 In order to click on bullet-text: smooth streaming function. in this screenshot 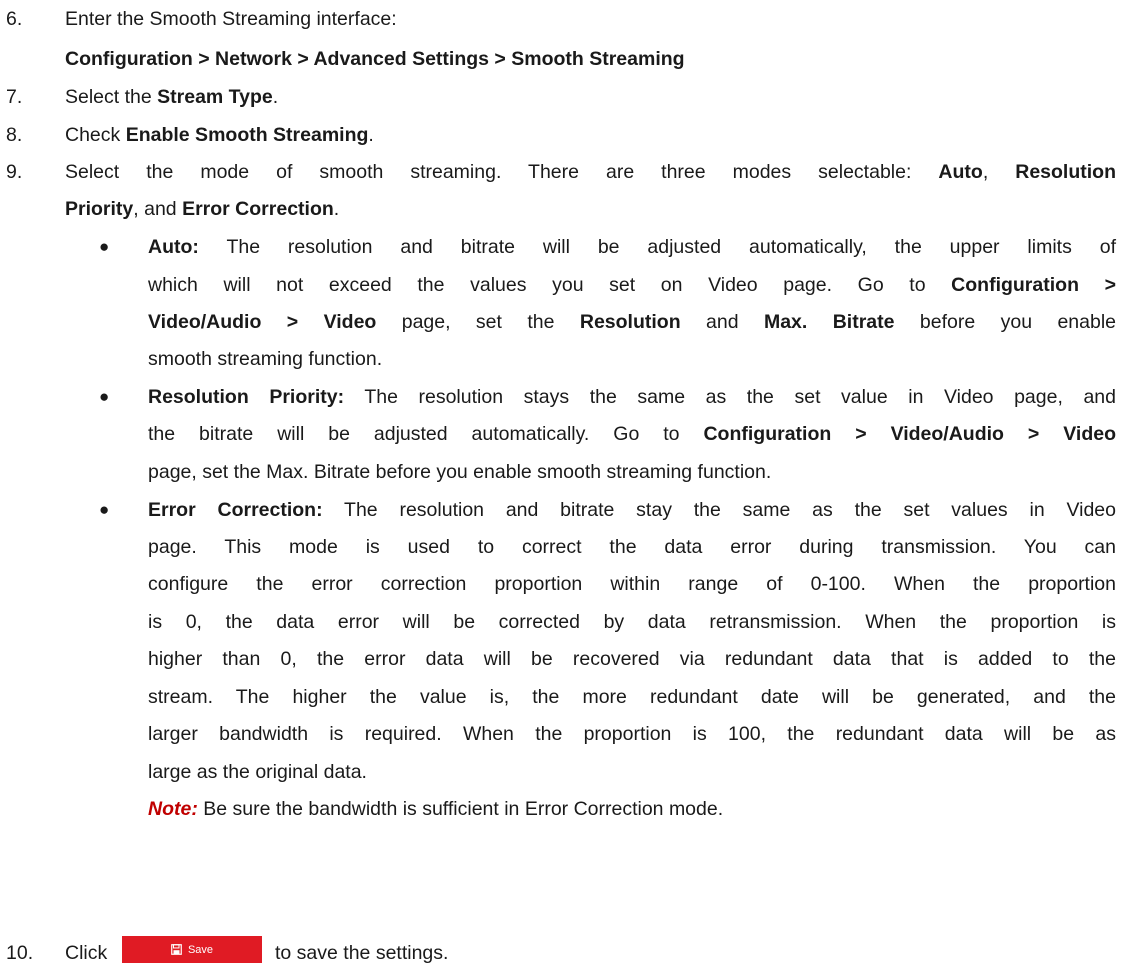, I will do `click(265, 359)`.